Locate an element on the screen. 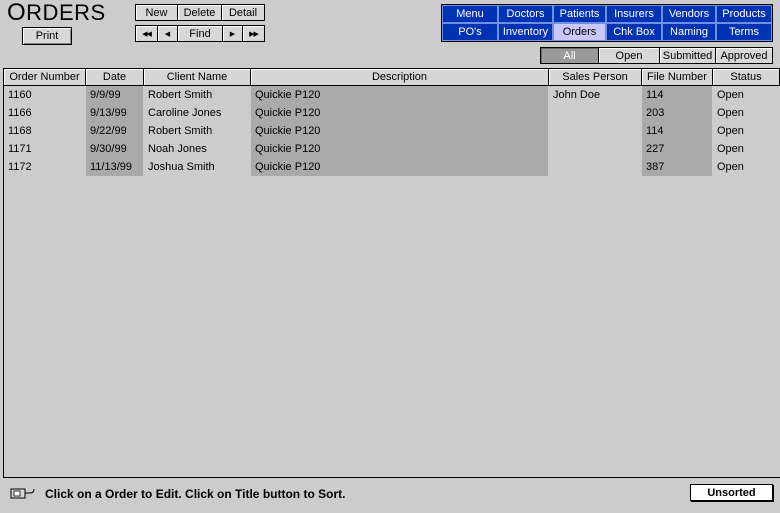 This screenshot has height=513, width=780. nav-item-inventory: Inventory is located at coordinates (525, 32).